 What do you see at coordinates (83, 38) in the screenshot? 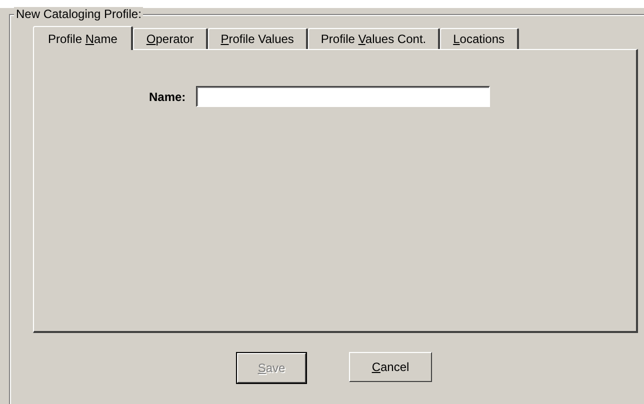
I see `tab: Profile Name` at bounding box center [83, 38].